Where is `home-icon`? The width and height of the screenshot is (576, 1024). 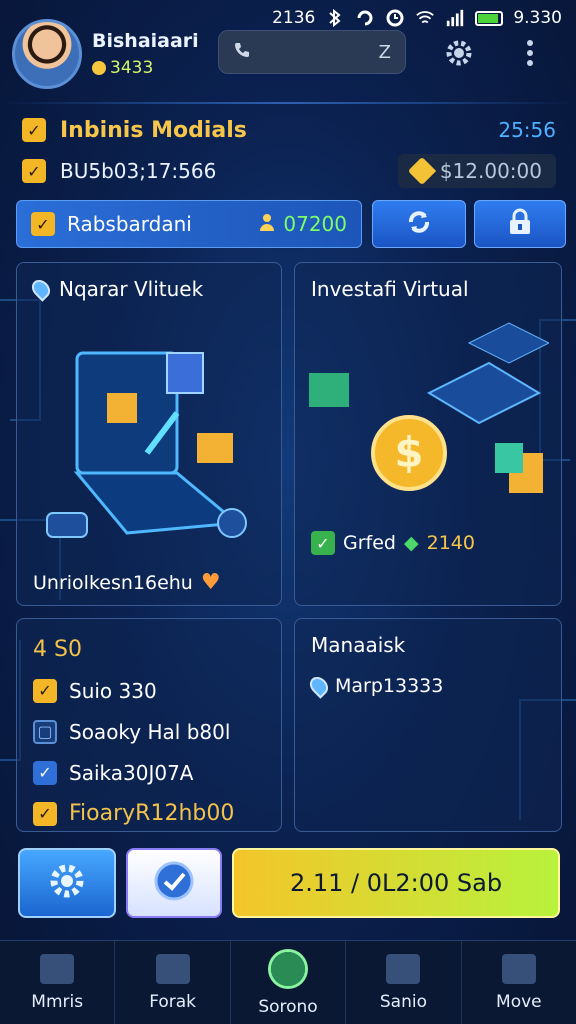 home-icon is located at coordinates (57, 968).